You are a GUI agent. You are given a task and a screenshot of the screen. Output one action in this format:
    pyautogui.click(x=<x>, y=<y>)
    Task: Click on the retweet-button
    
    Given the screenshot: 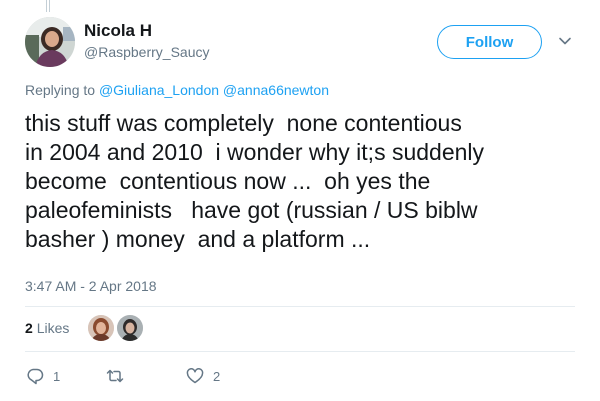 What is the action you would take?
    pyautogui.click(x=119, y=376)
    